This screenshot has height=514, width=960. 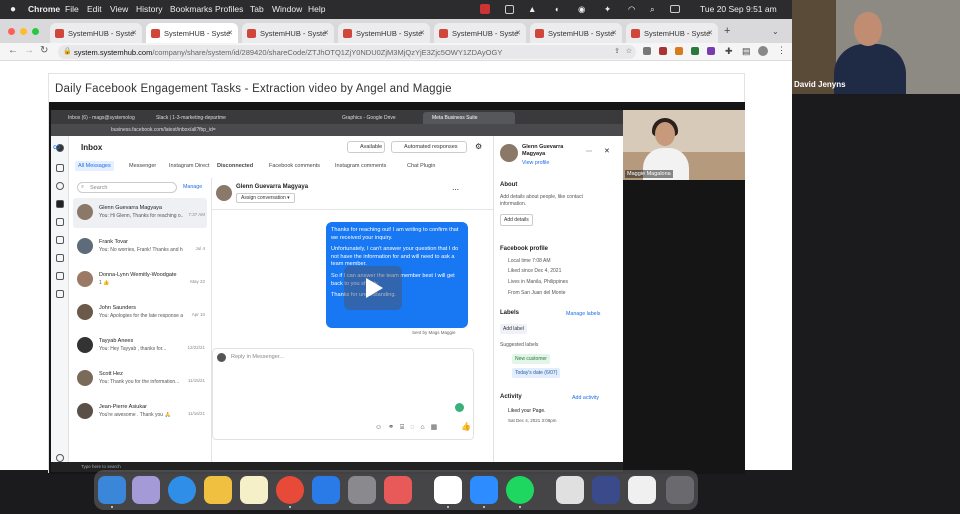 What do you see at coordinates (631, 9) in the screenshot?
I see `wifi-icon: ◠` at bounding box center [631, 9].